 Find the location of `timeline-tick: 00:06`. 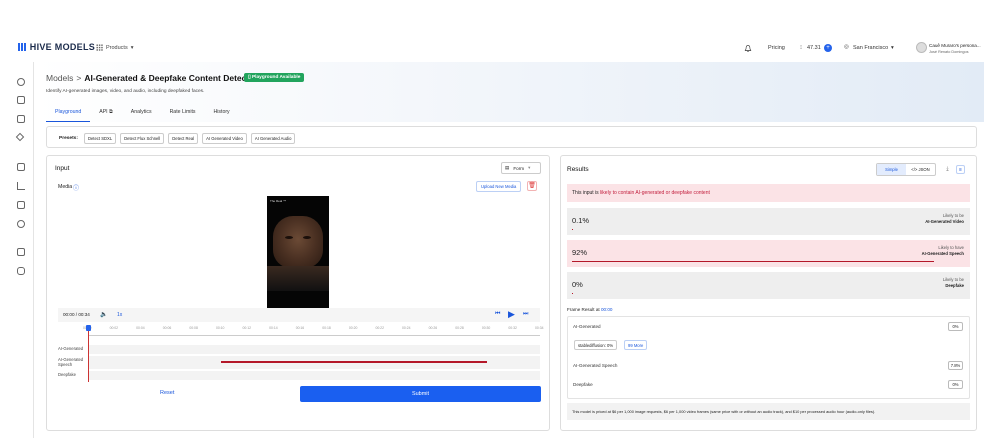

timeline-tick: 00:06 is located at coordinates (167, 328).